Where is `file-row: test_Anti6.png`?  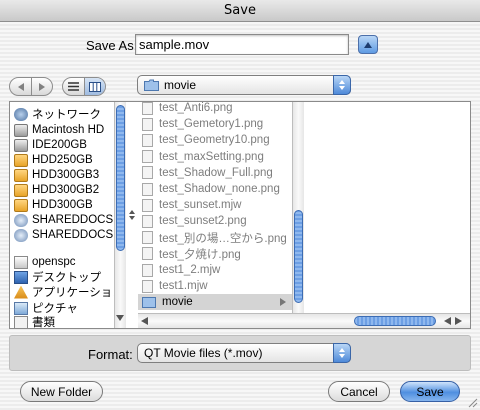 file-row: test_Anti6.png is located at coordinates (187, 109).